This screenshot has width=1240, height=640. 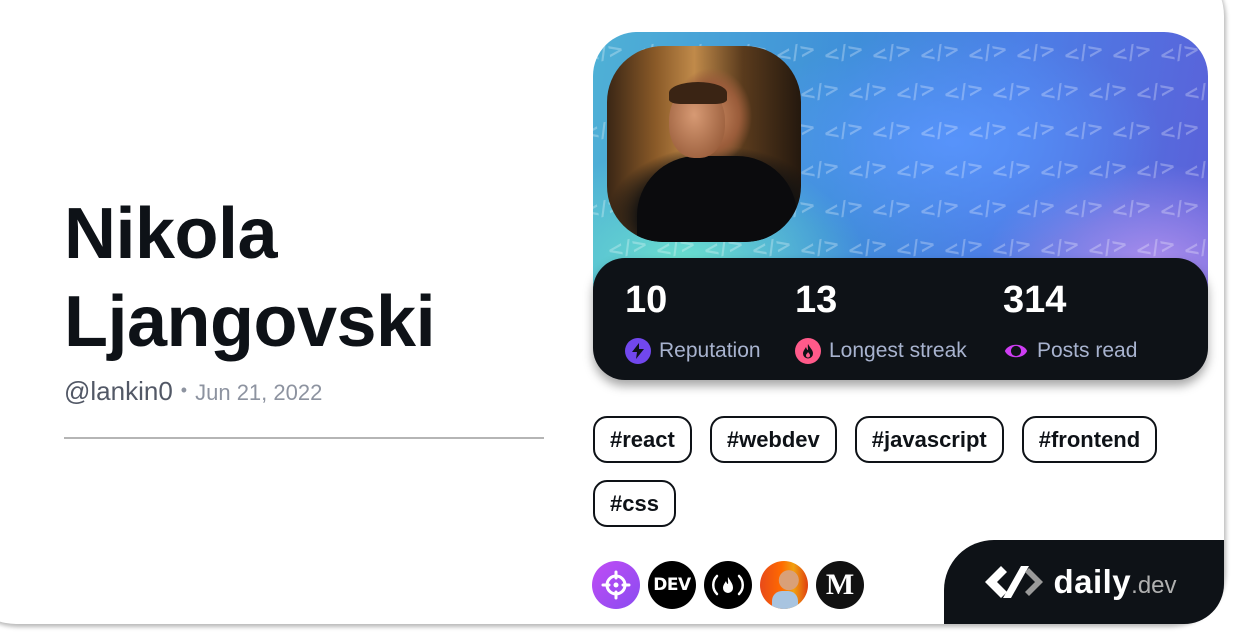 I want to click on daily-dev-logo-icon, so click(x=1014, y=582).